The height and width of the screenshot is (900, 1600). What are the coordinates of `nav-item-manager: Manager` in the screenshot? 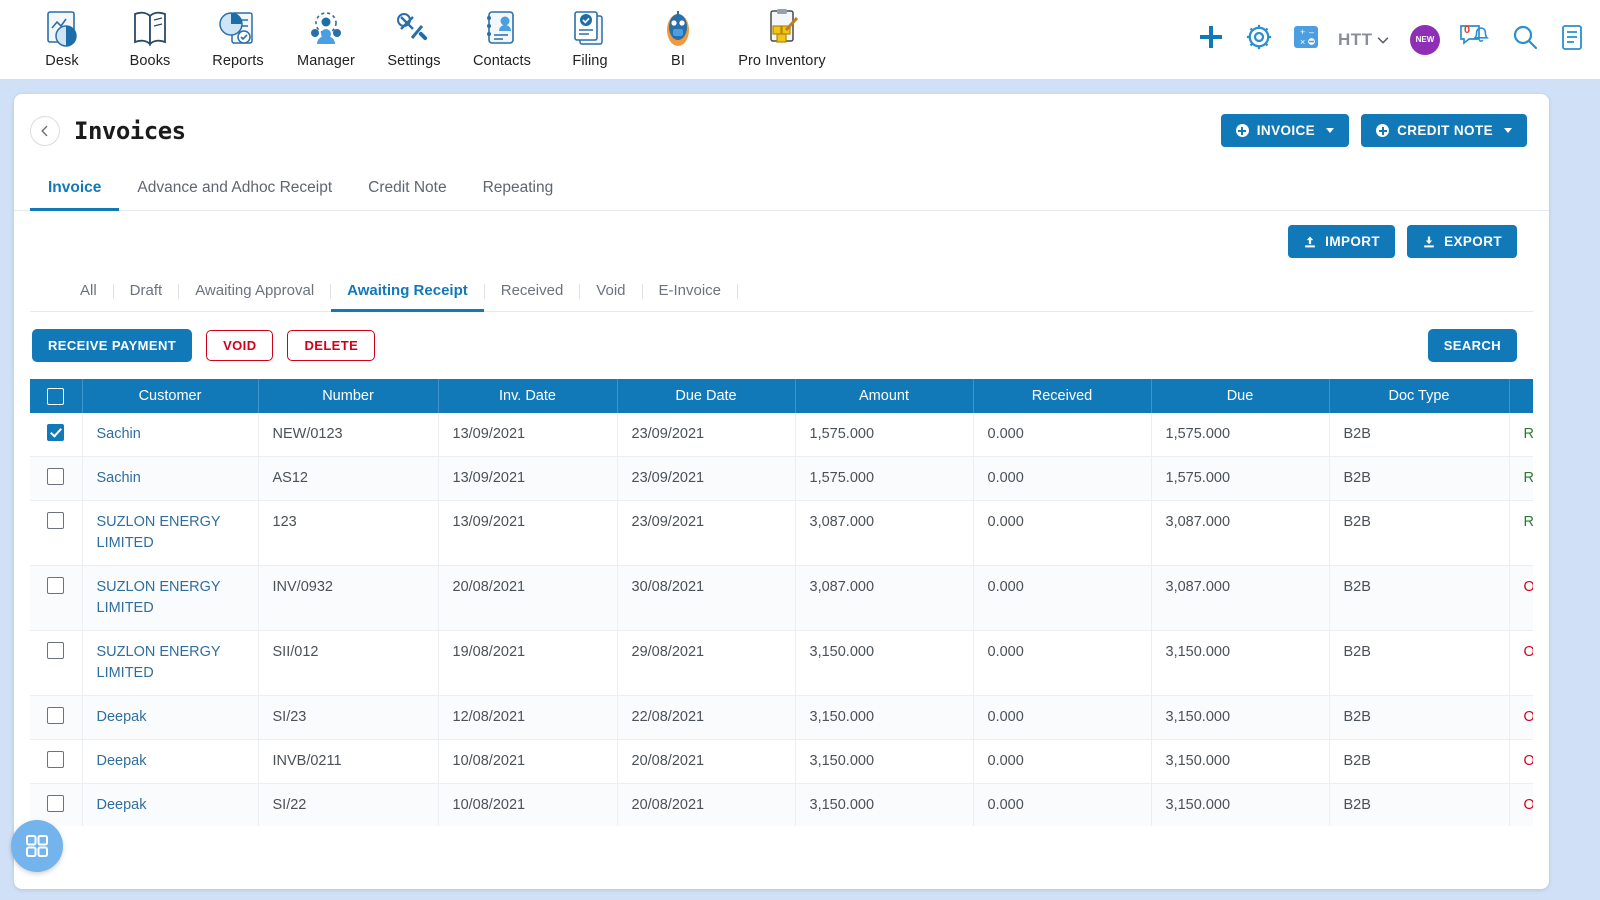 It's located at (326, 34).